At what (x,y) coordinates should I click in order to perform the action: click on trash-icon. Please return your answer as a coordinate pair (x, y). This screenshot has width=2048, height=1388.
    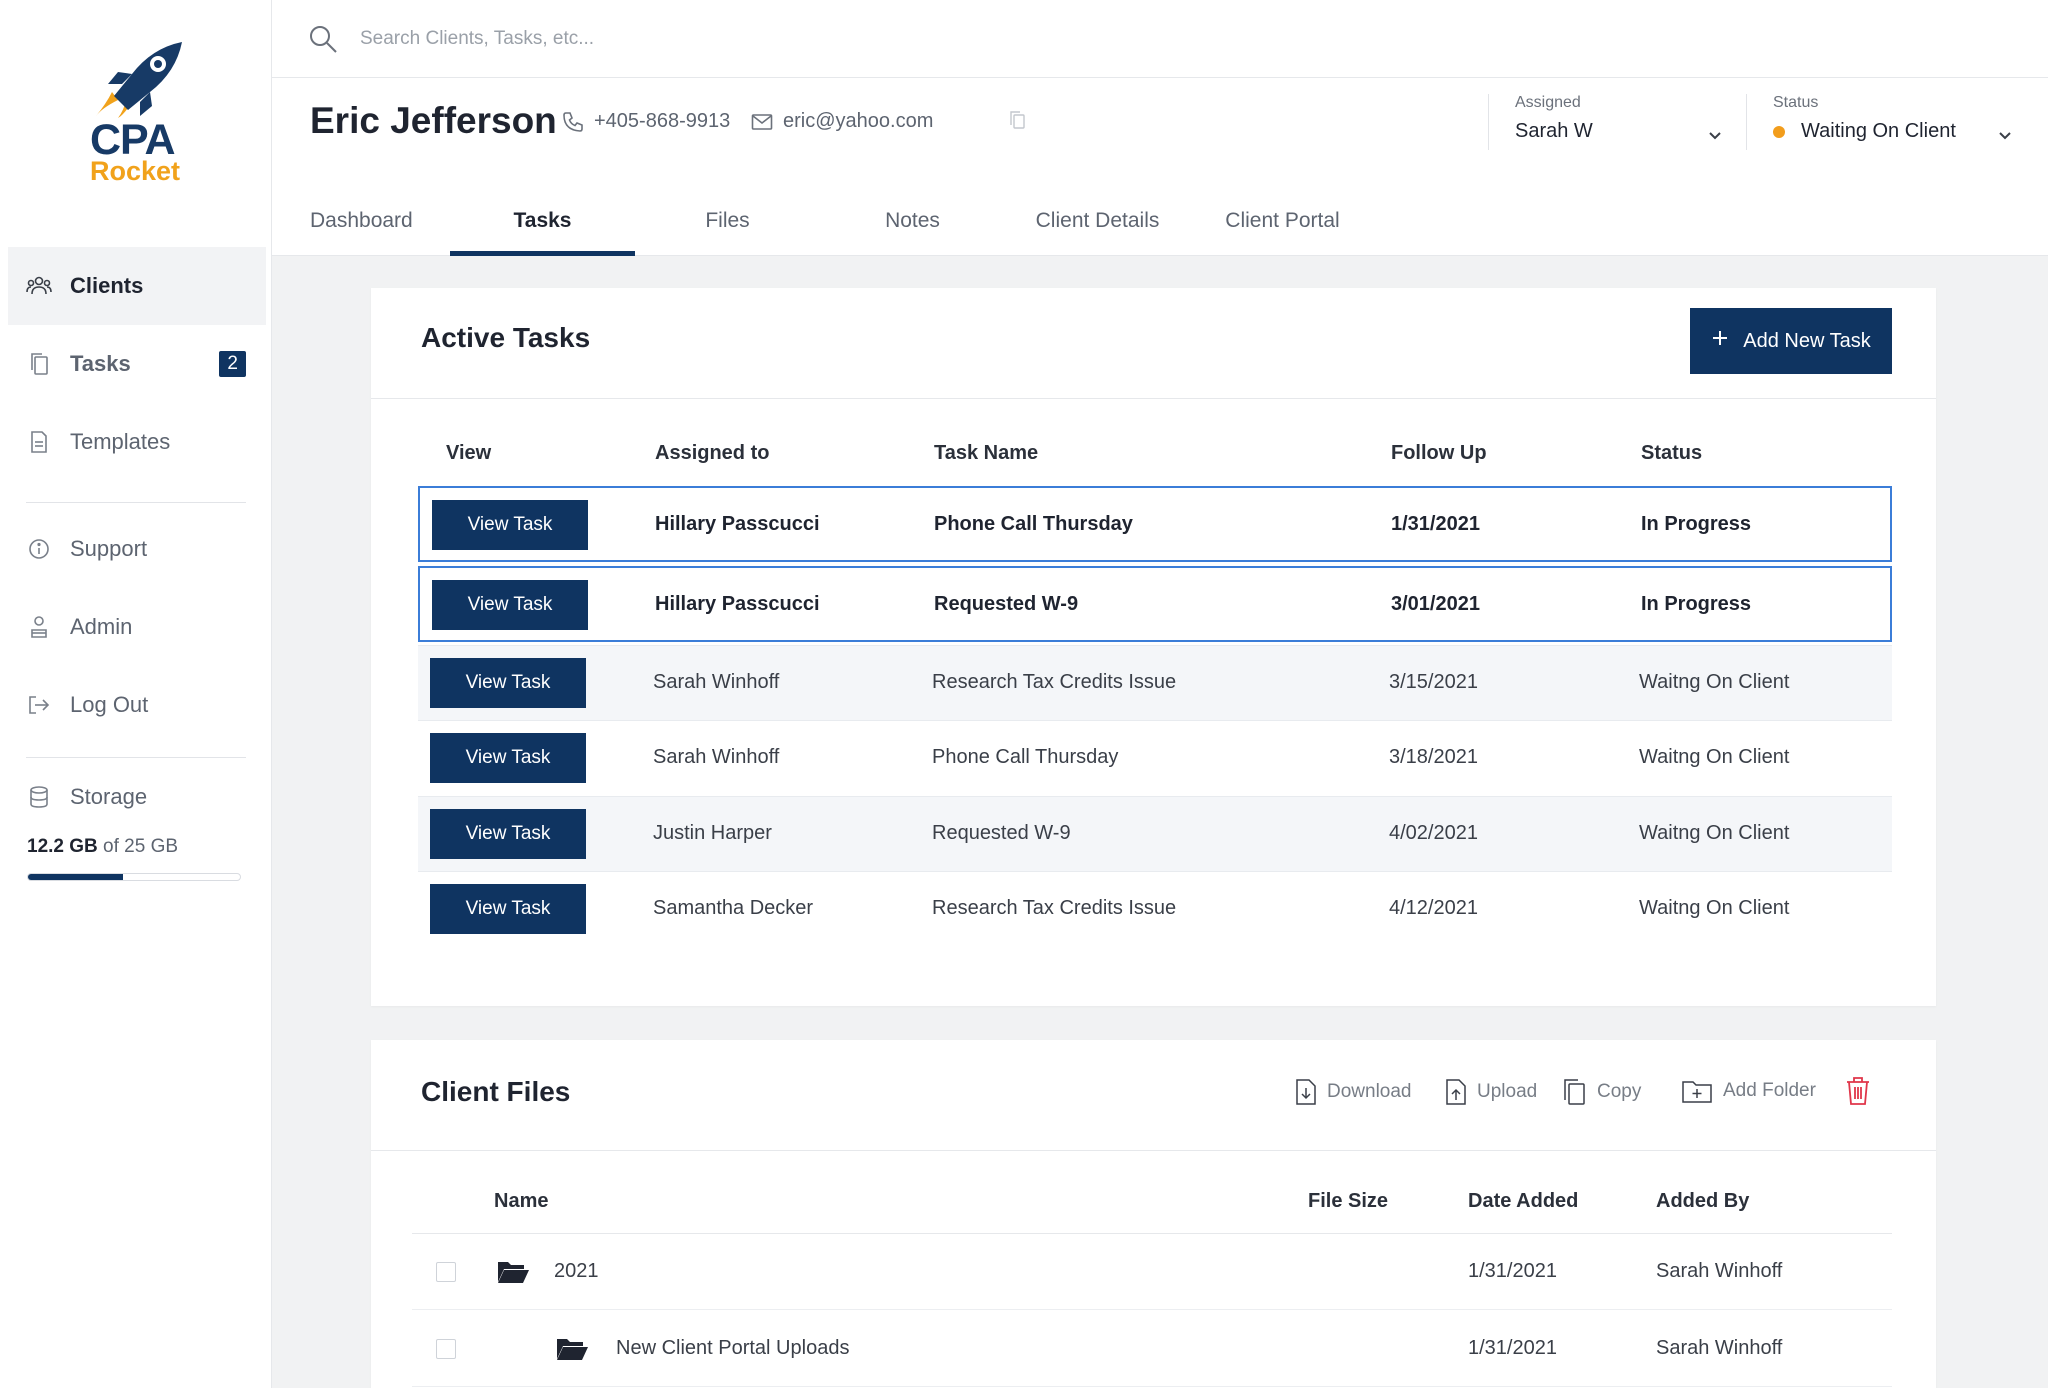
    Looking at the image, I should click on (1858, 1093).